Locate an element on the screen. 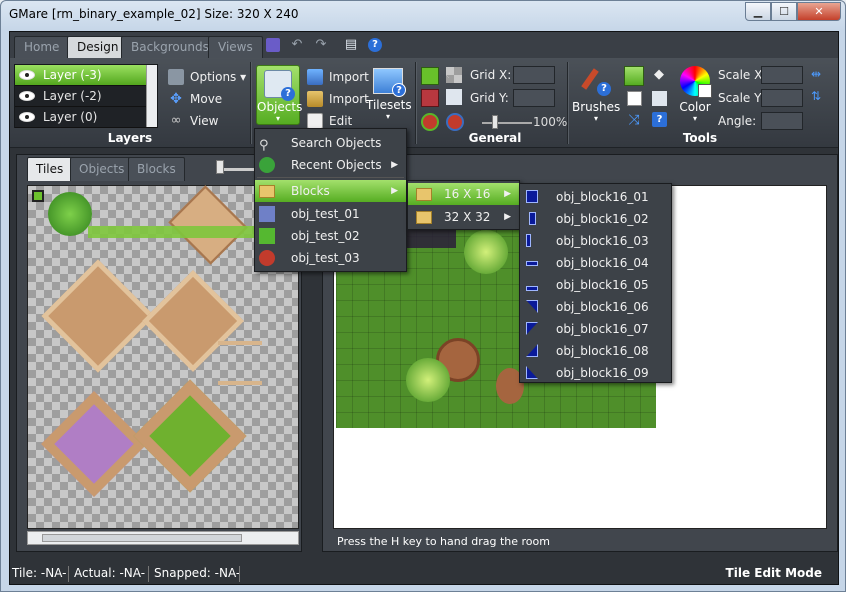 Image resolution: width=846 pixels, height=592 pixels. move-button: ✥ Move is located at coordinates (195, 99).